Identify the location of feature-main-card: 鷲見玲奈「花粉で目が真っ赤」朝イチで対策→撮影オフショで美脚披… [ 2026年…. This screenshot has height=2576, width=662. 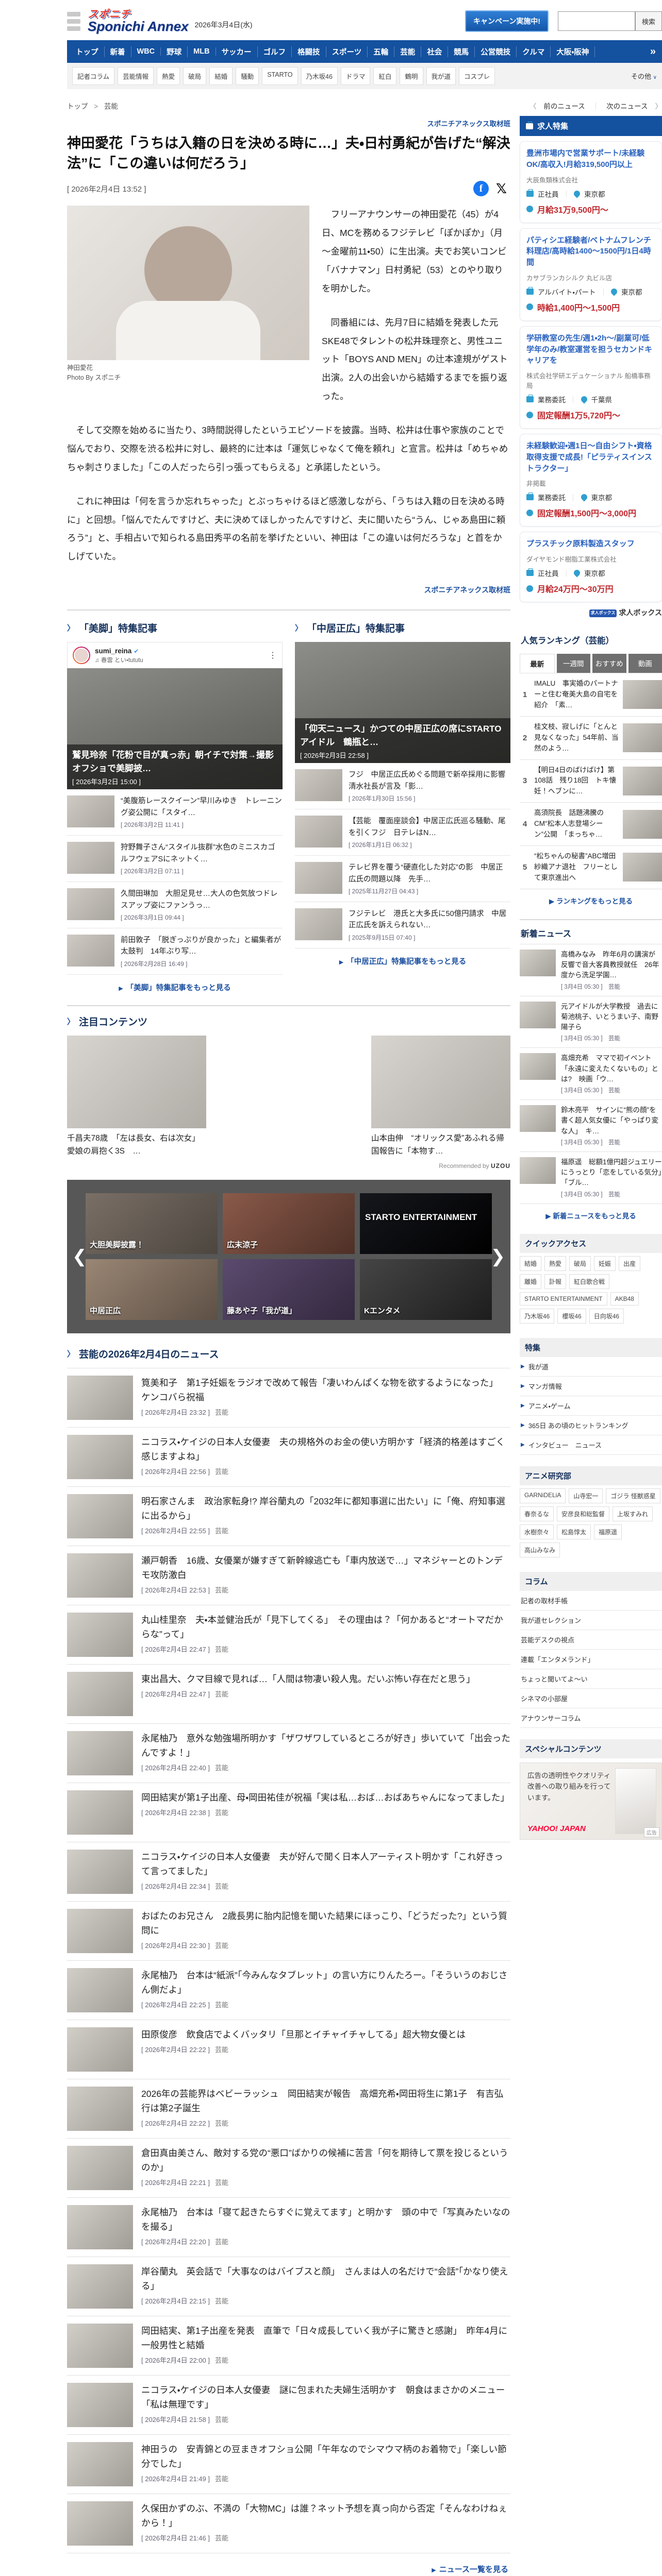
(175, 728).